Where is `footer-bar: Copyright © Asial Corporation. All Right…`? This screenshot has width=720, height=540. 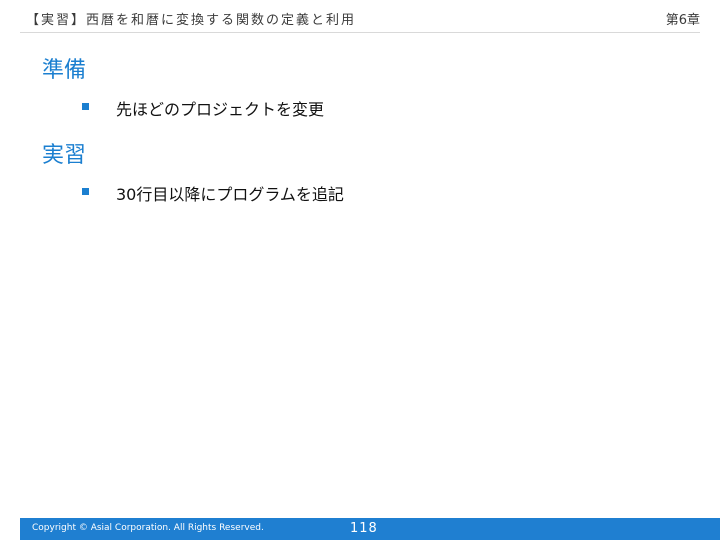 footer-bar: Copyright © Asial Corporation. All Right… is located at coordinates (370, 529).